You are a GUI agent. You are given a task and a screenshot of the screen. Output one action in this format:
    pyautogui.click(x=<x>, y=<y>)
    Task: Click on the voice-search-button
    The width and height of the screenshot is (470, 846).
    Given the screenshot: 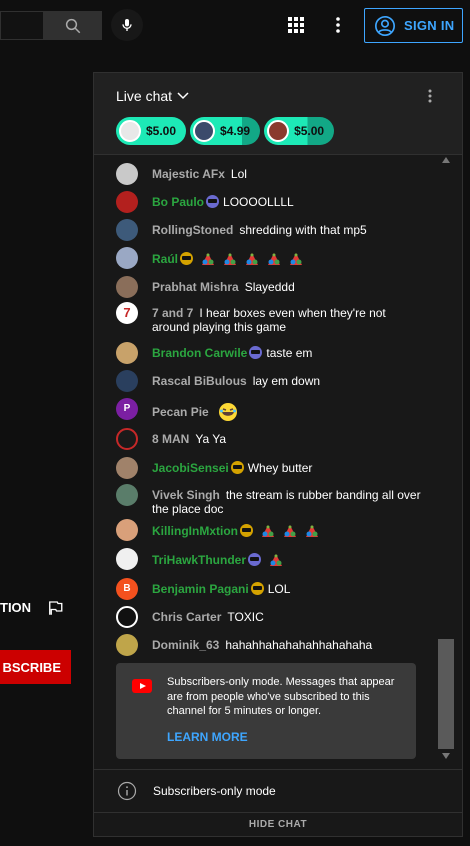 What is the action you would take?
    pyautogui.click(x=127, y=25)
    